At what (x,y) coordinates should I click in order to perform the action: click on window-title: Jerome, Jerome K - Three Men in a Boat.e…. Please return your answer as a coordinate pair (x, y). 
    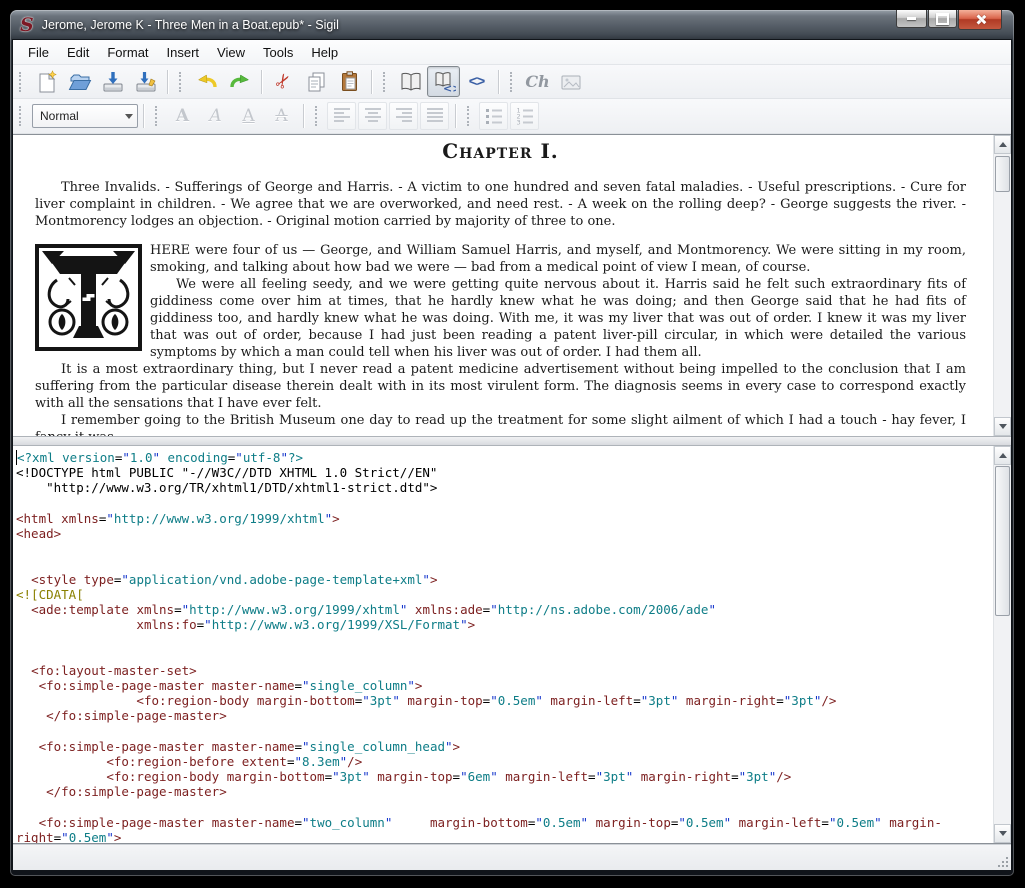
    Looking at the image, I should click on (190, 25).